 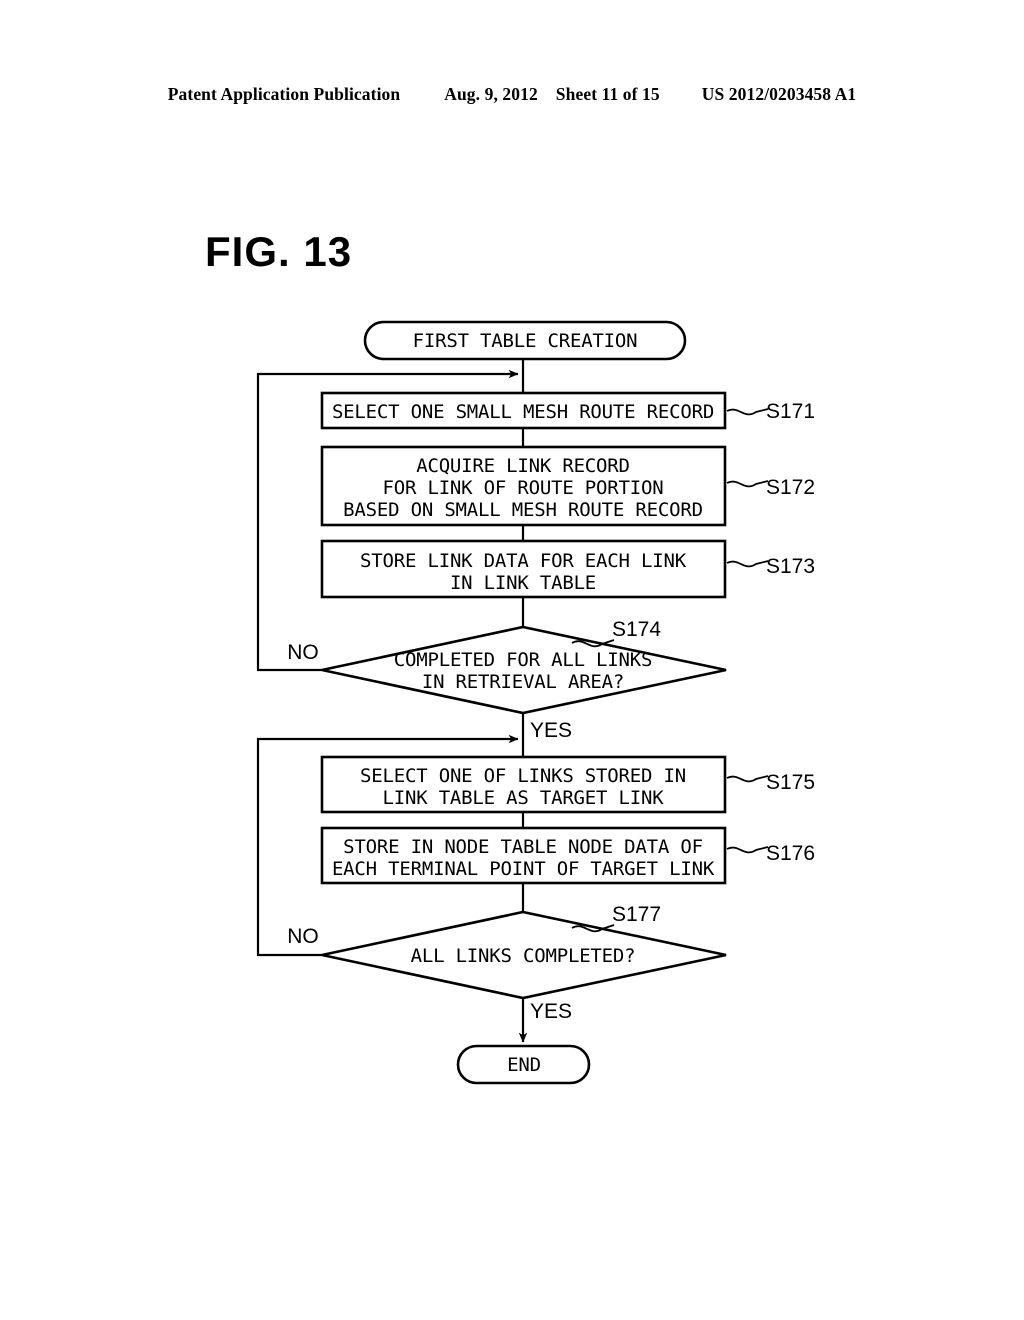 What do you see at coordinates (523, 776) in the screenshot?
I see `process-s175-line-1: SELECT ONE OF LINKS STORED IN` at bounding box center [523, 776].